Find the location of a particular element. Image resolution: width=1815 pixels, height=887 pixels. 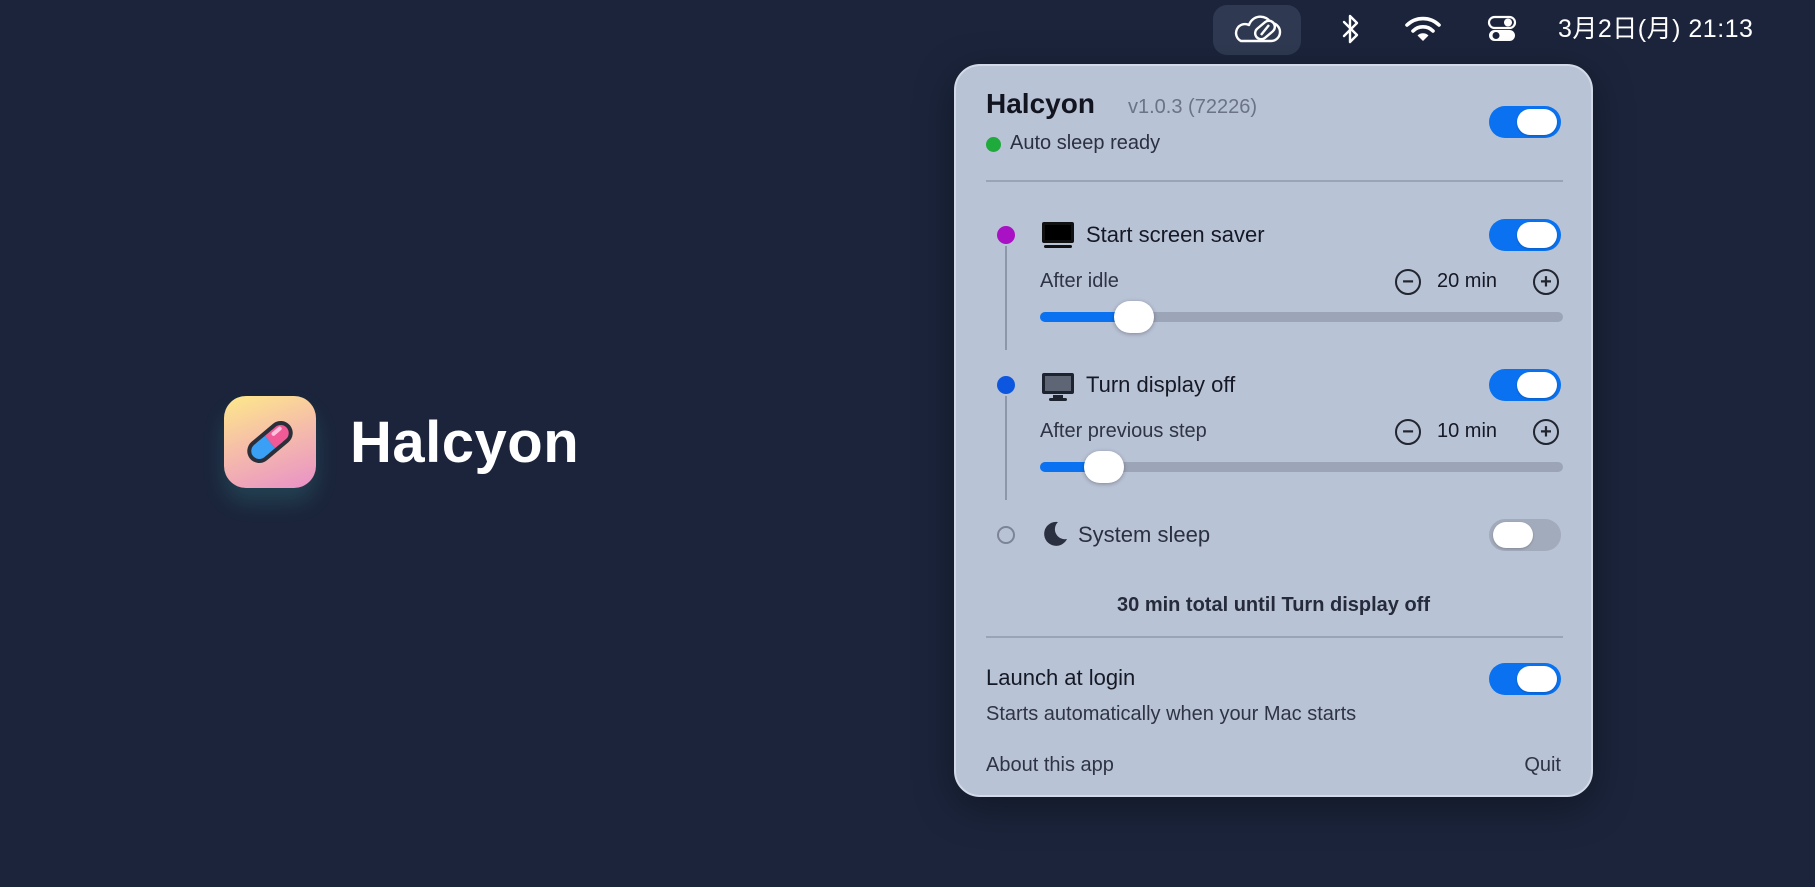

display-off-slider is located at coordinates (1301, 467).